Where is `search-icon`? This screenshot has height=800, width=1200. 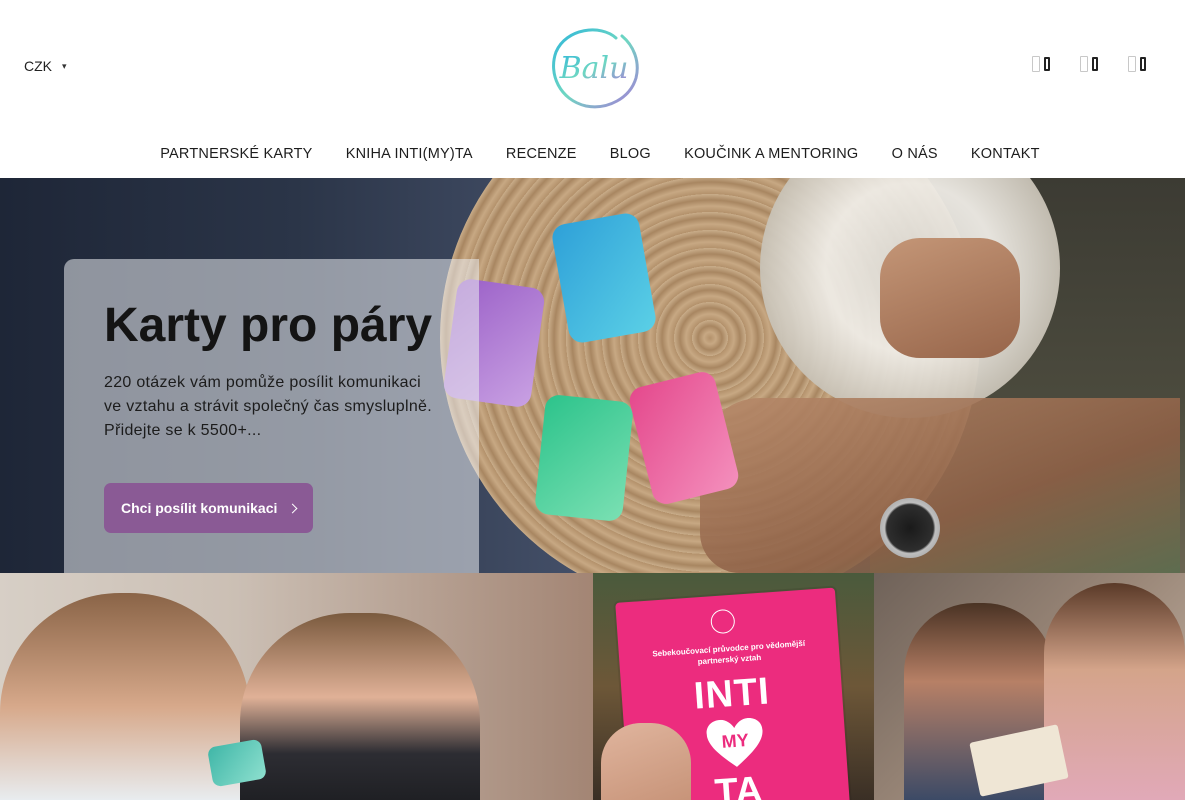
search-icon is located at coordinates (1041, 64).